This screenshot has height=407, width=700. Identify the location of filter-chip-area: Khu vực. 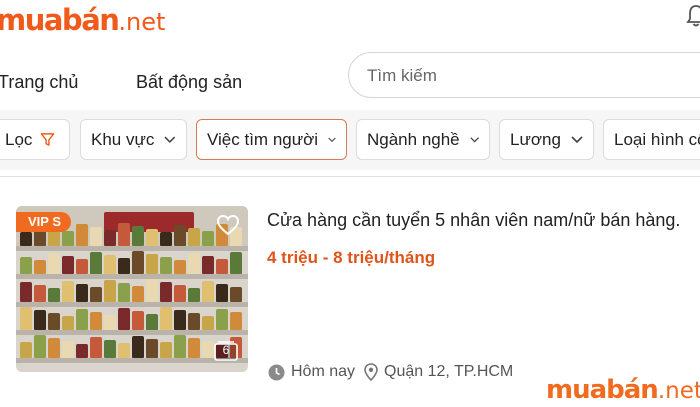
(133, 139).